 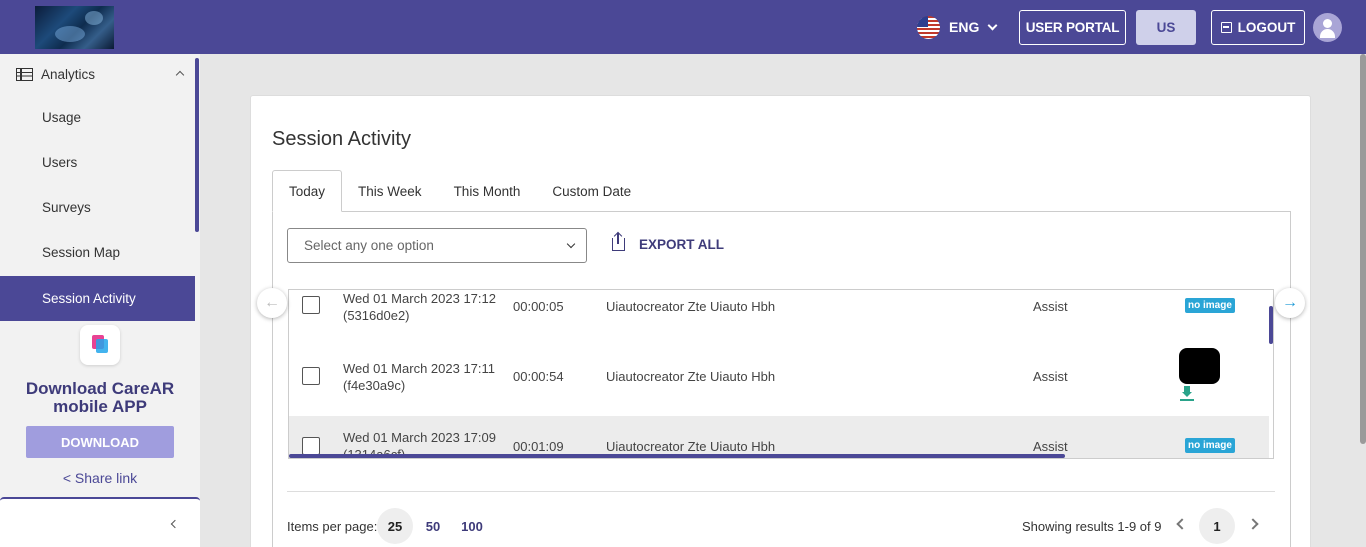 I want to click on row-date: Wed 01 March 2023 17:09, so click(x=419, y=437).